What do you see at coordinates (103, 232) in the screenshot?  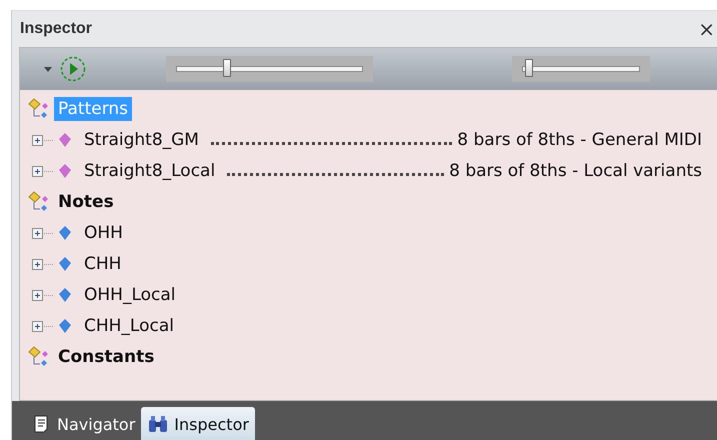 I see `tree-item: OHH` at bounding box center [103, 232].